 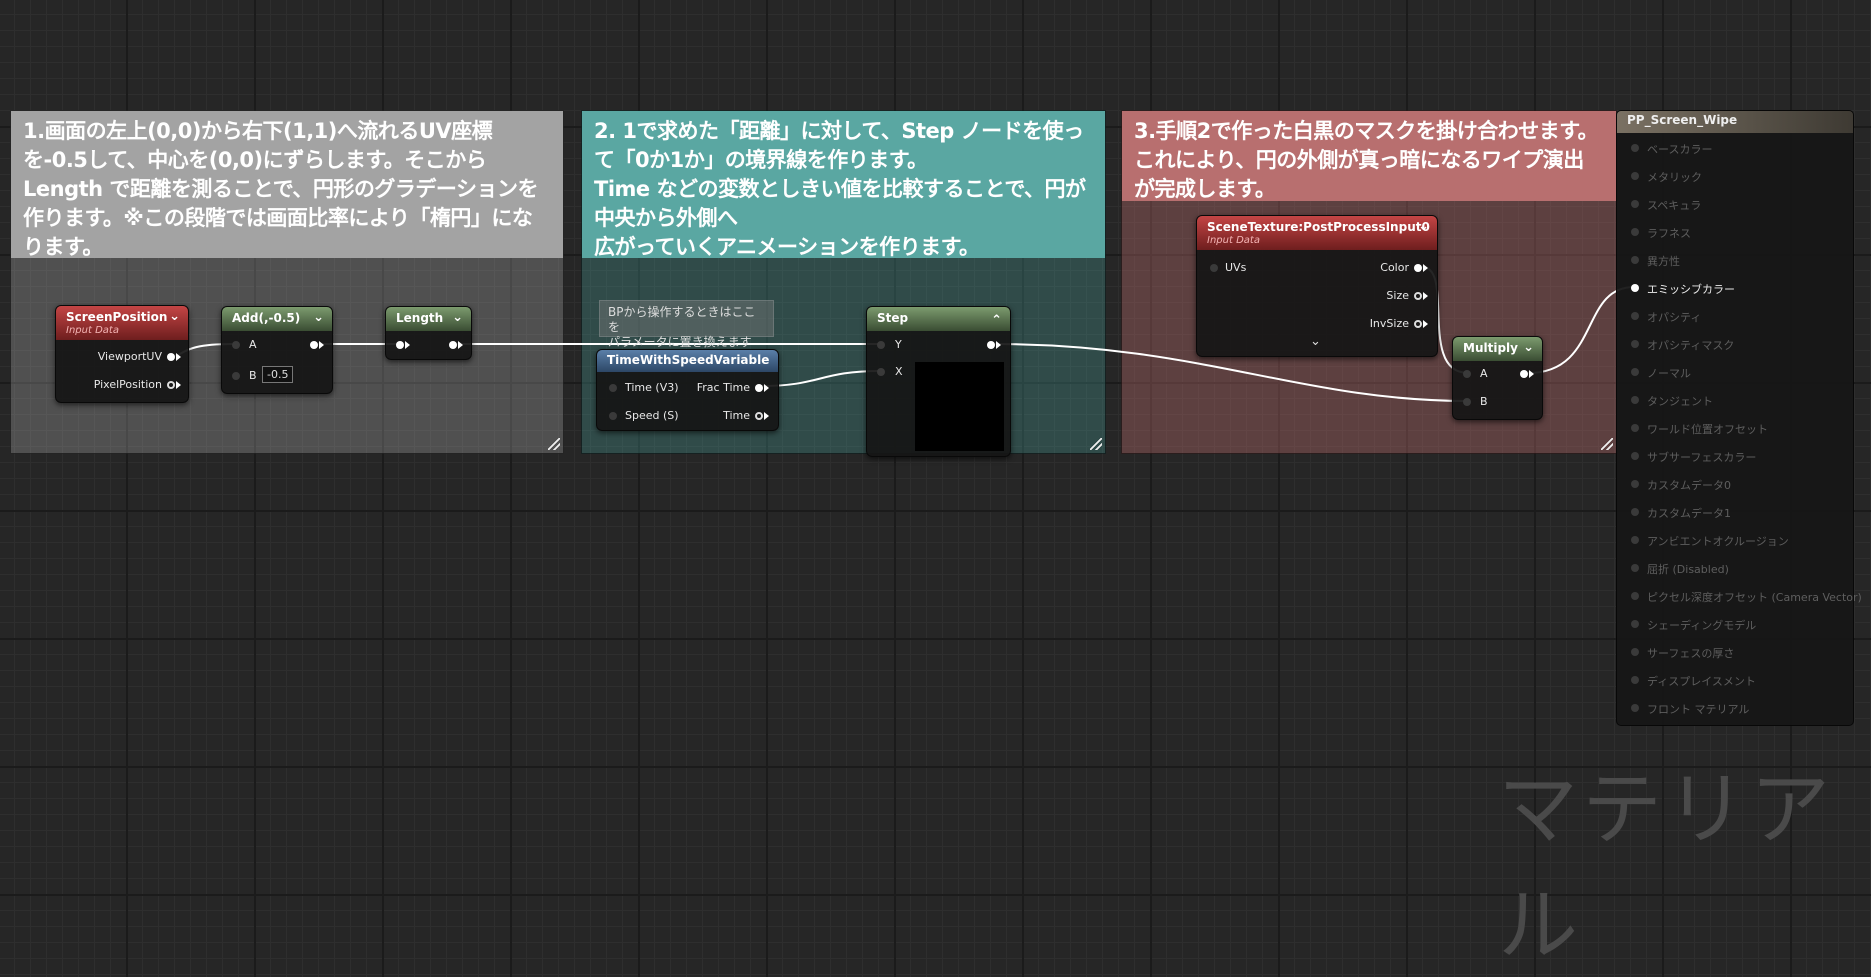 What do you see at coordinates (1490, 348) in the screenshot?
I see `node-title-text: Multiply` at bounding box center [1490, 348].